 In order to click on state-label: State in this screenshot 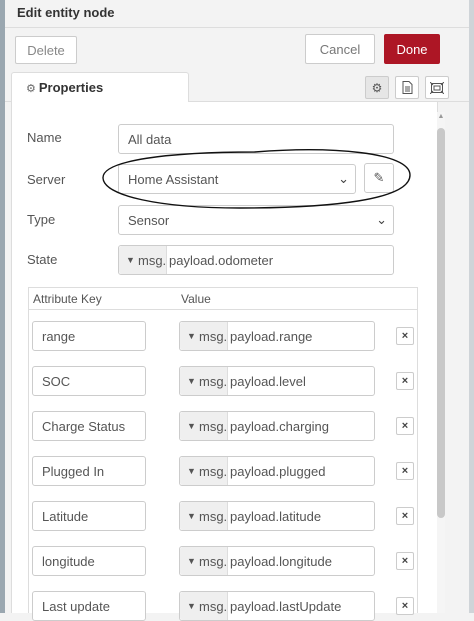, I will do `click(42, 259)`.